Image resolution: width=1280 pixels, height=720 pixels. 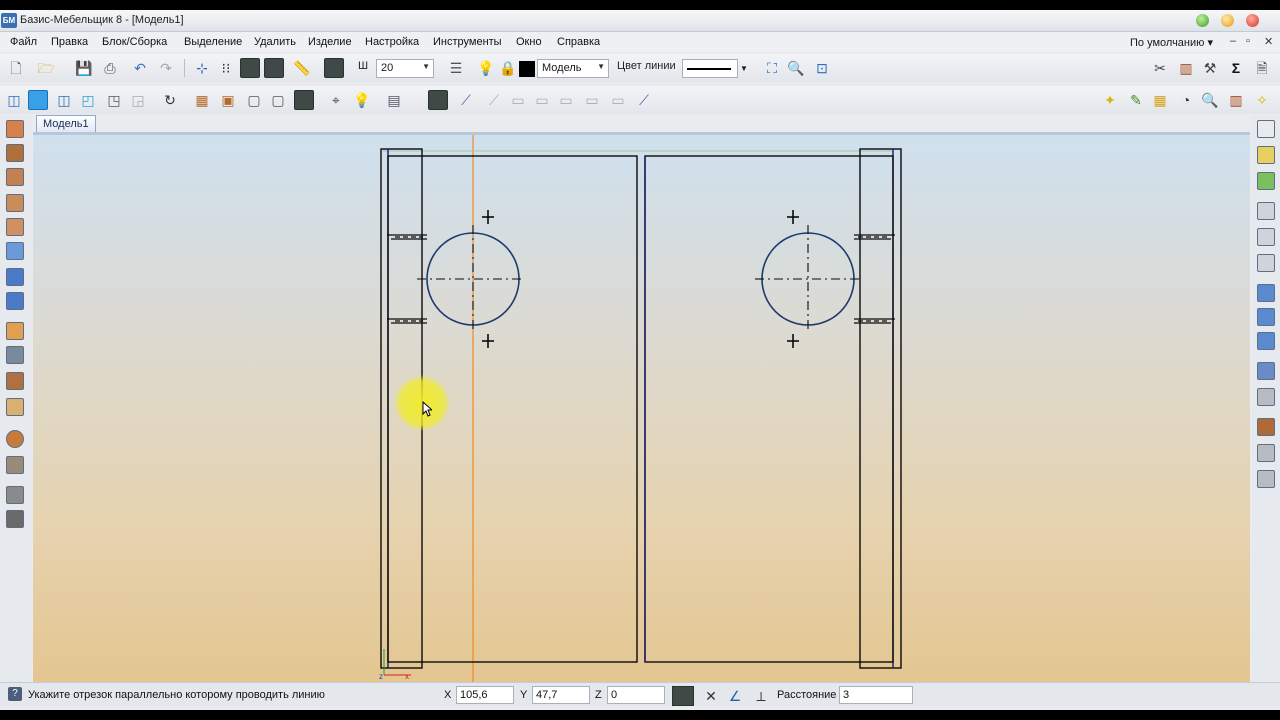 I want to click on line-style-combo, so click(x=710, y=68).